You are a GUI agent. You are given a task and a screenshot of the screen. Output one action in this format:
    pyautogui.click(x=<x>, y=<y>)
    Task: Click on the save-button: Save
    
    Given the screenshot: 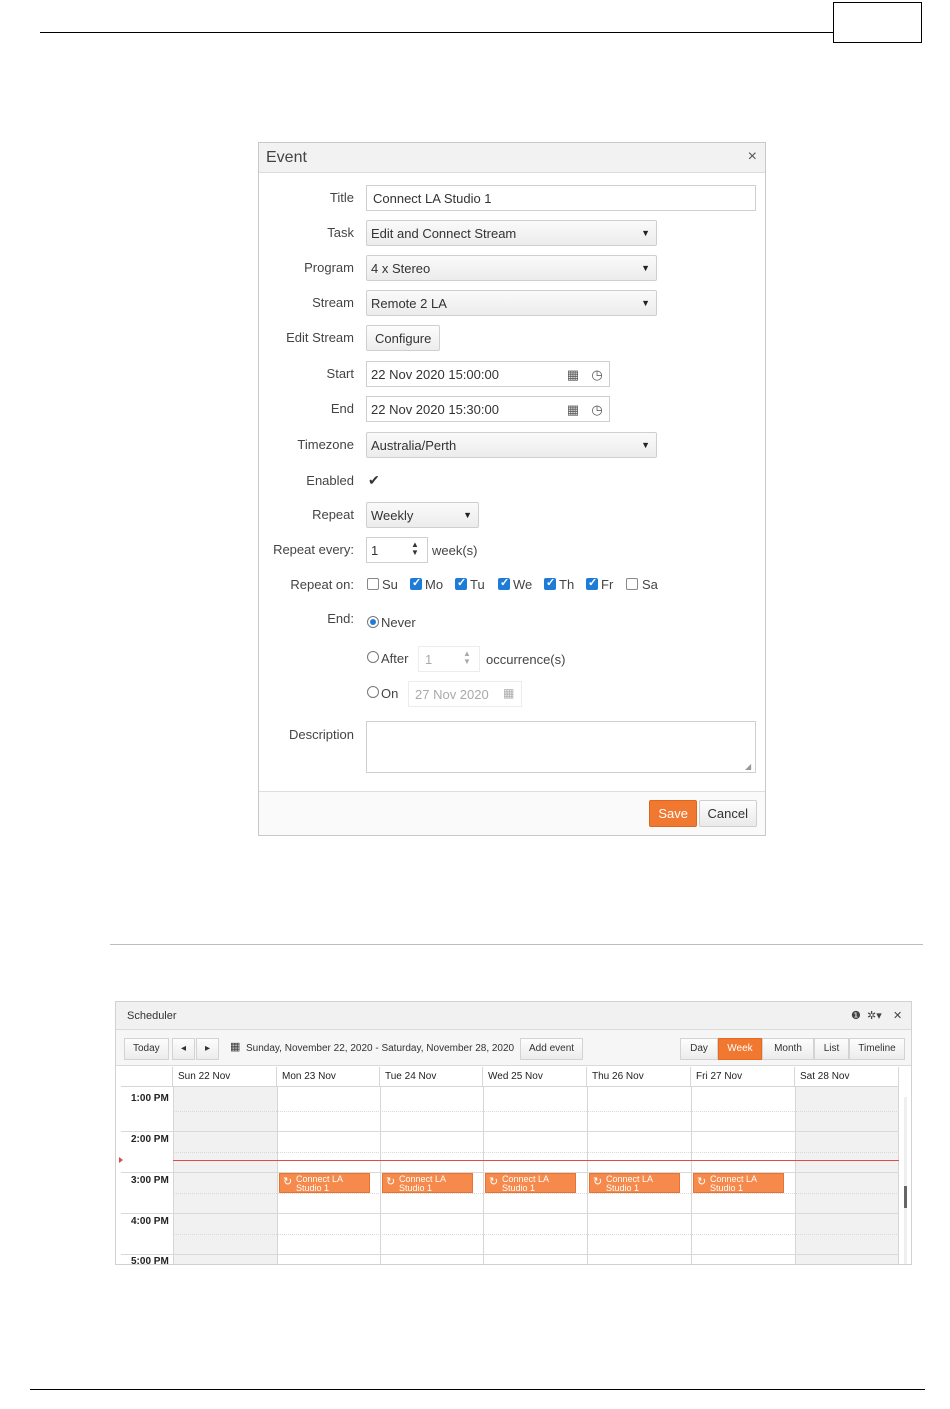 What is the action you would take?
    pyautogui.click(x=673, y=813)
    